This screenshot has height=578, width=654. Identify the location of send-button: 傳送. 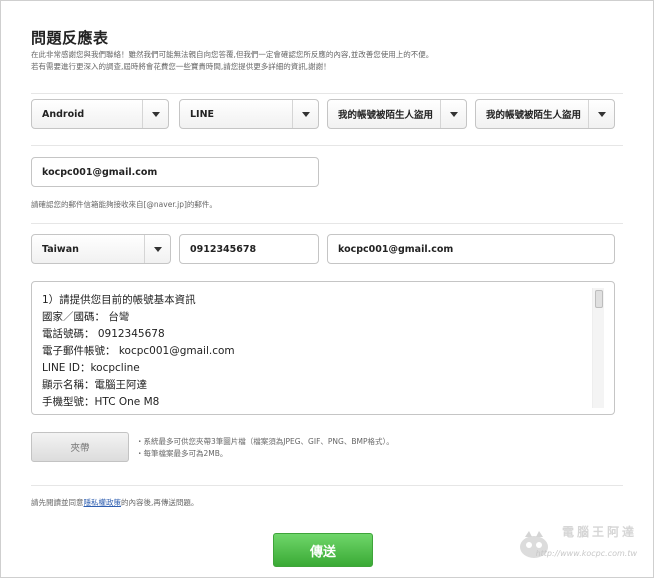
(323, 550).